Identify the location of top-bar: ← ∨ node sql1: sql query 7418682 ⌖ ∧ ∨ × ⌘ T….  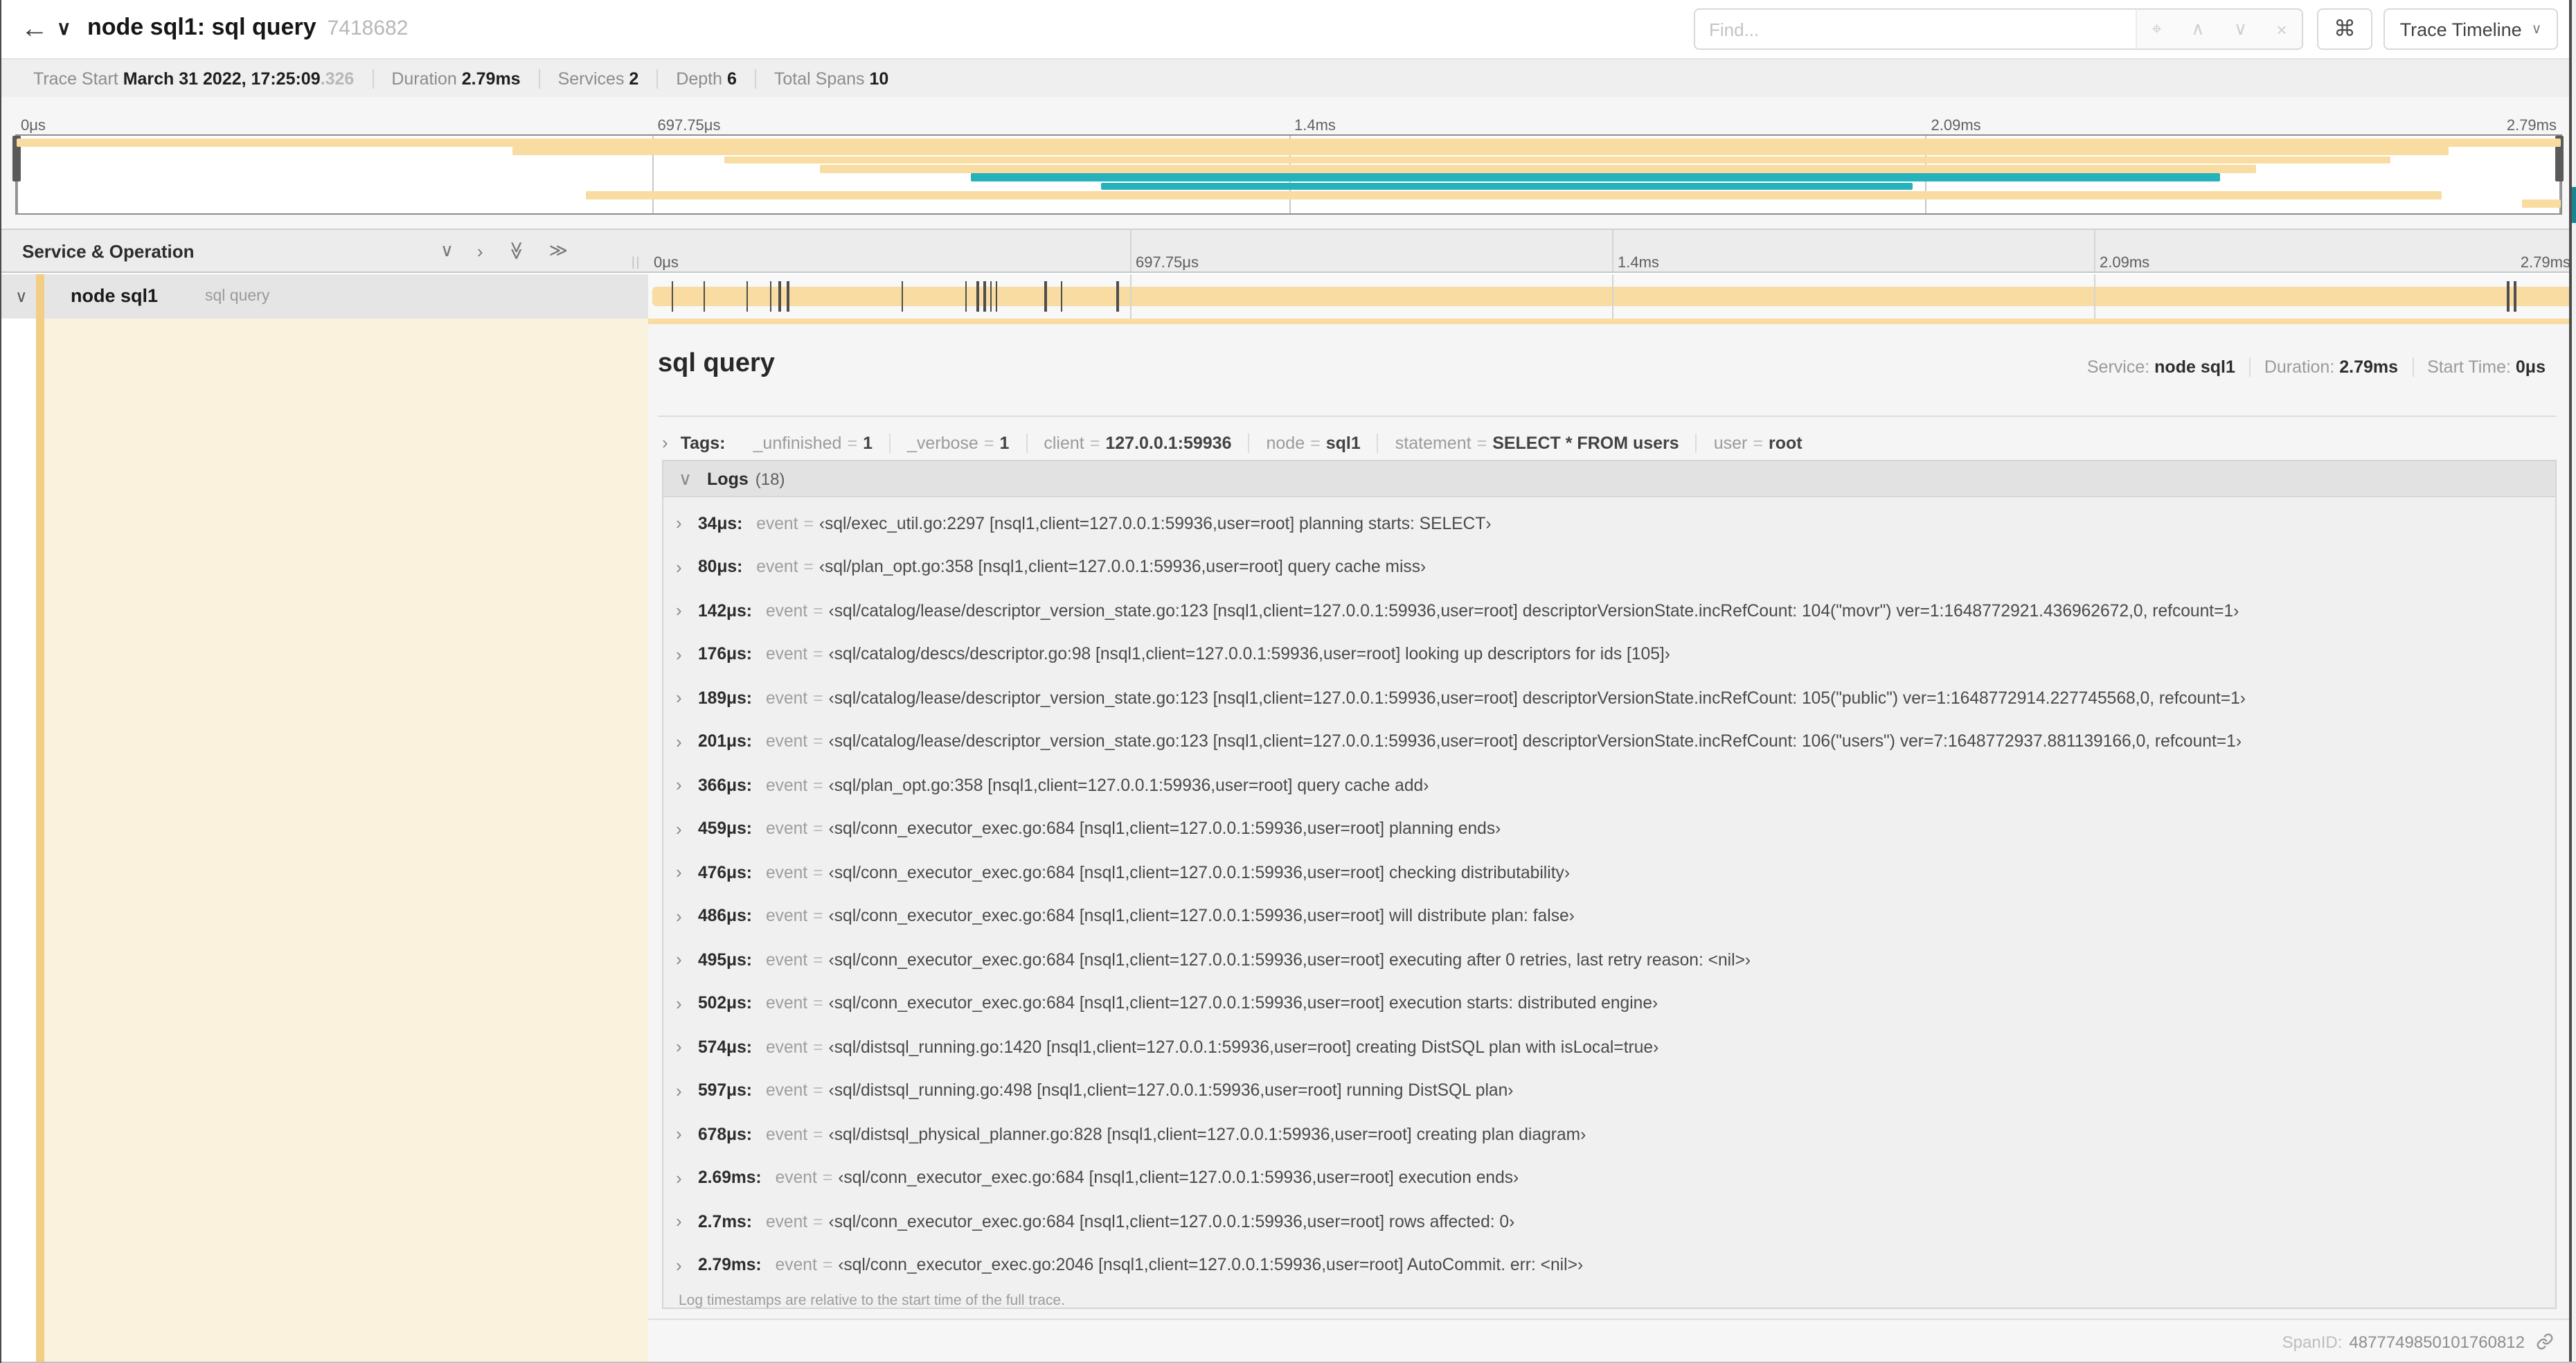
(1288, 29).